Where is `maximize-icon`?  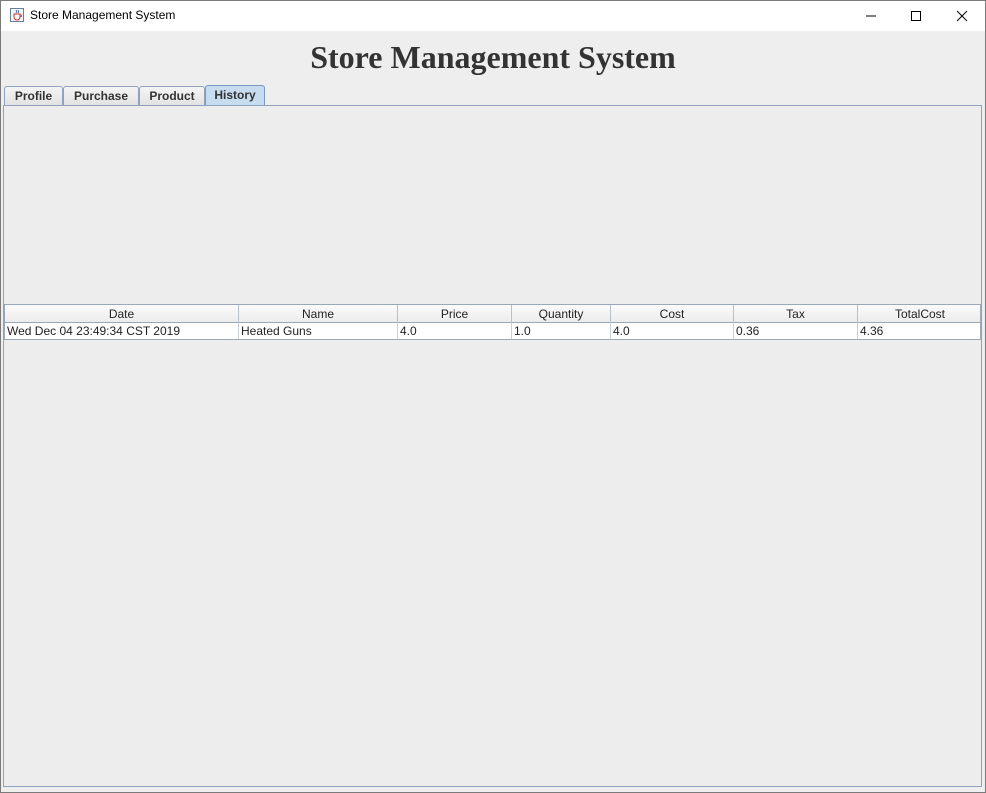
maximize-icon is located at coordinates (916, 16).